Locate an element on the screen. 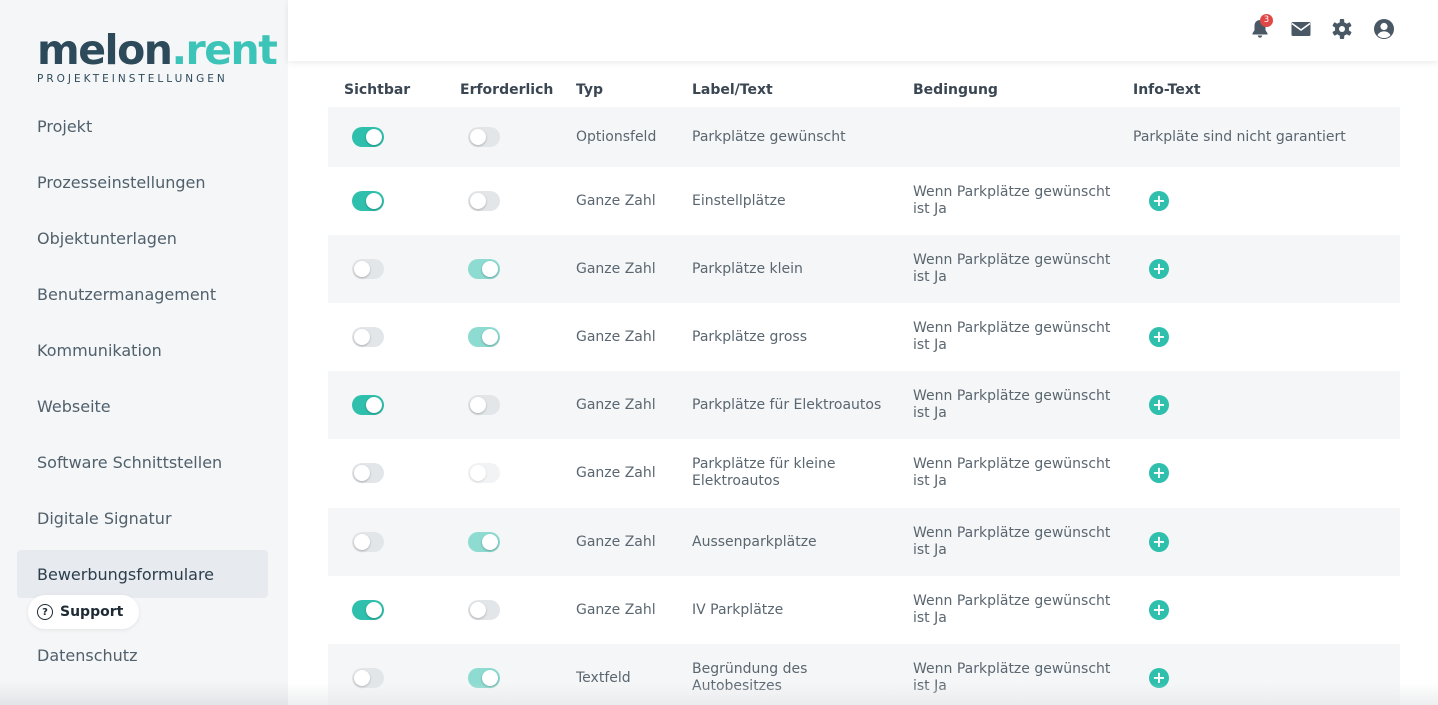  logo-wordmark: melon.rent is located at coordinates (157, 50).